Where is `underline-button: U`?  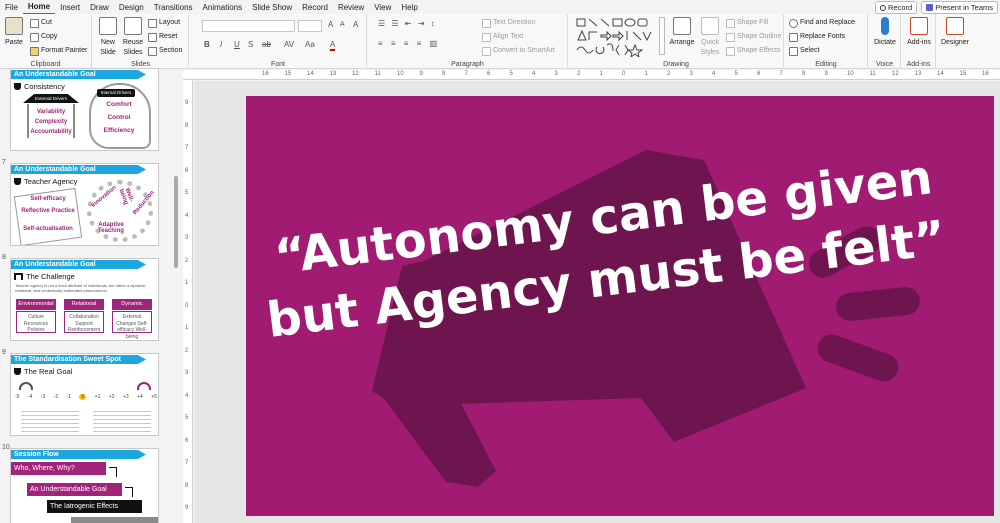 underline-button: U is located at coordinates (237, 44).